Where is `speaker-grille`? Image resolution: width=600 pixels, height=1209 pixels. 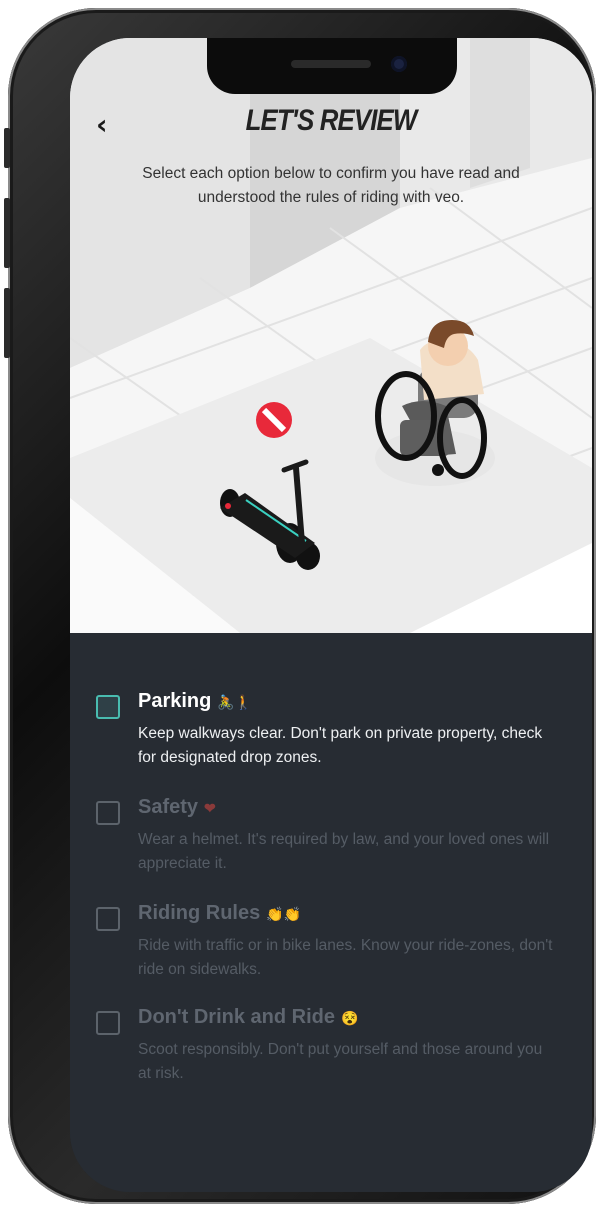
speaker-grille is located at coordinates (331, 64).